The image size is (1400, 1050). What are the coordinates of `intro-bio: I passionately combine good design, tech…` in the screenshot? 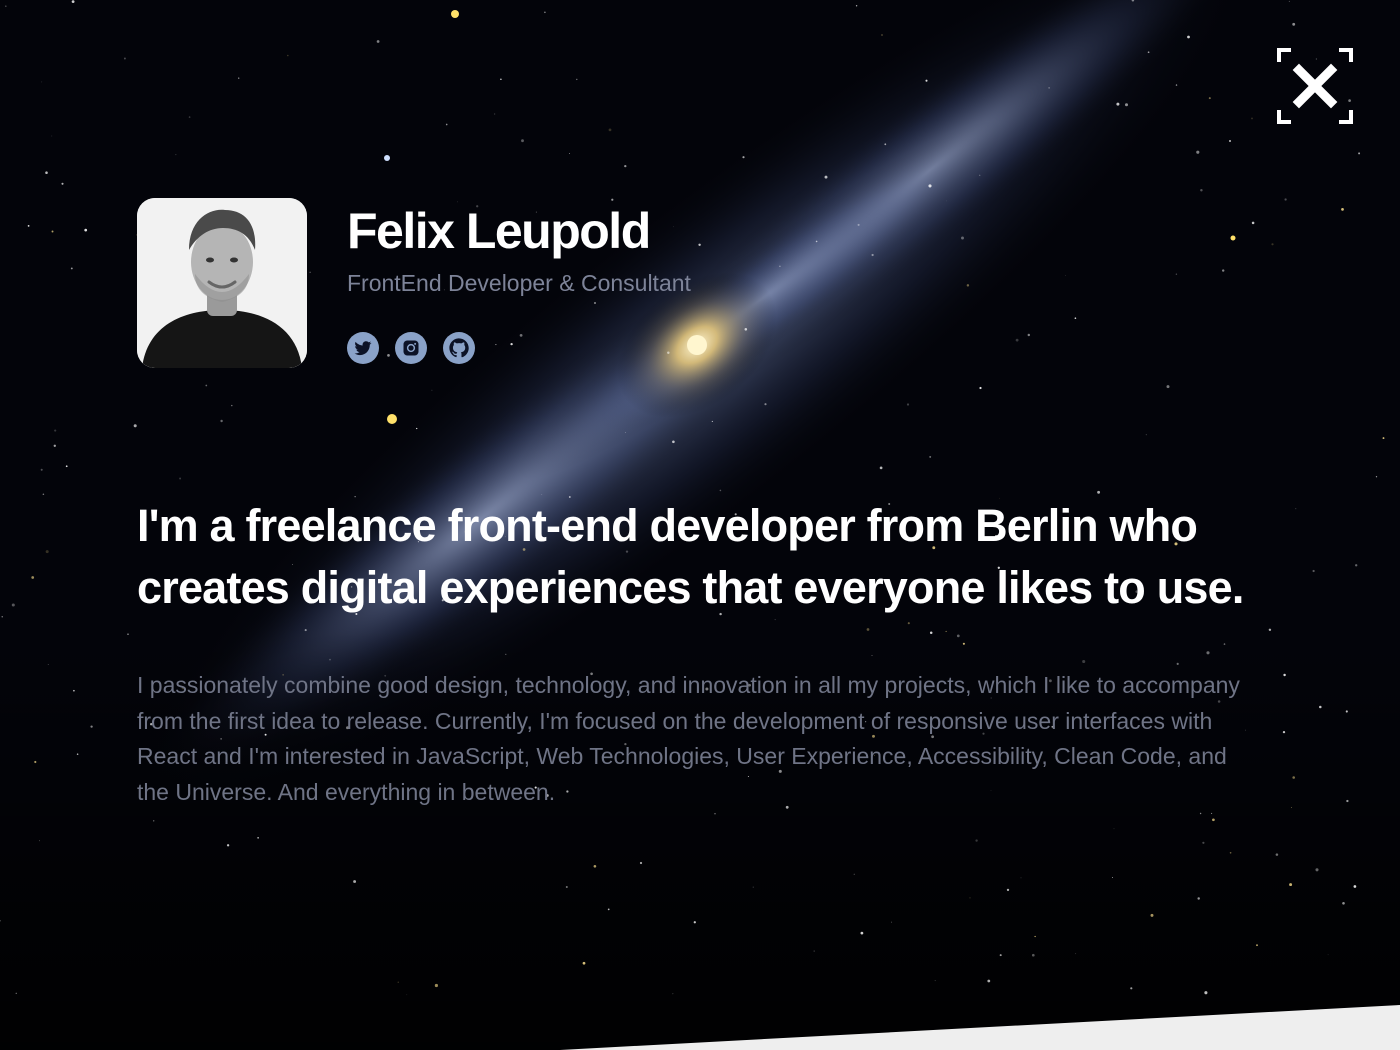 It's located at (688, 738).